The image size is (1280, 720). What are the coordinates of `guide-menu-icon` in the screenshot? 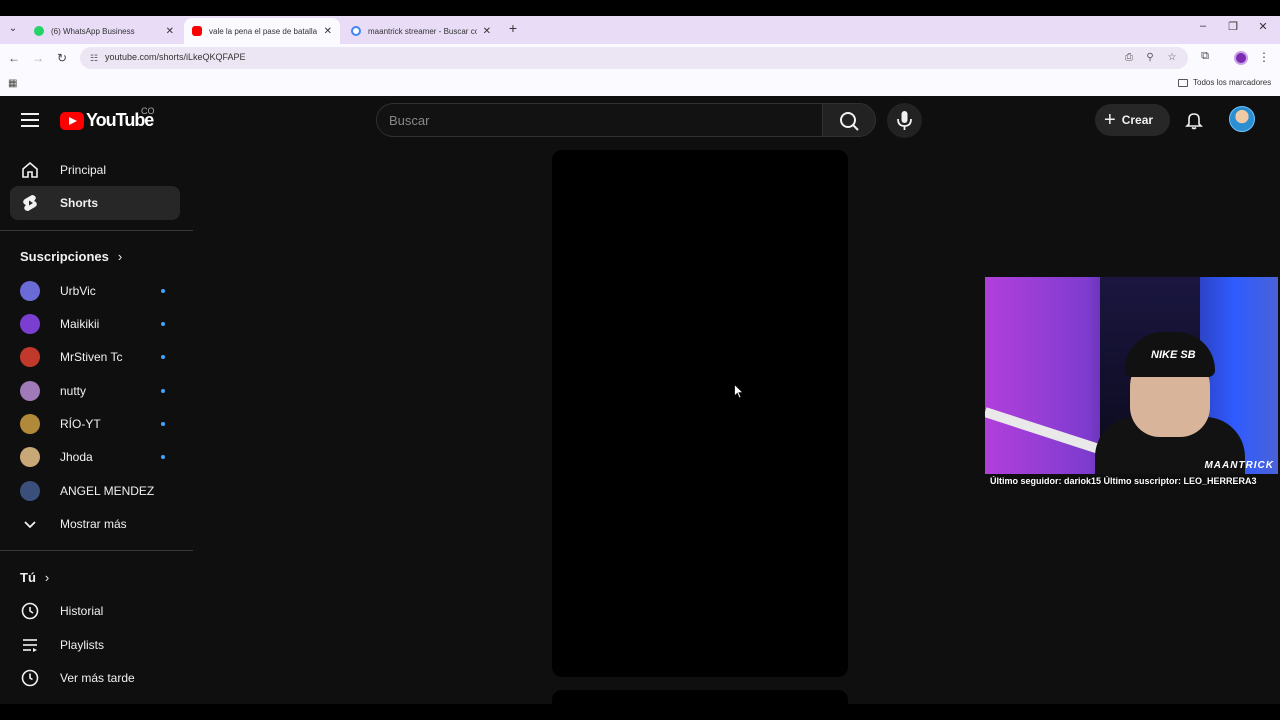 It's located at (30, 120).